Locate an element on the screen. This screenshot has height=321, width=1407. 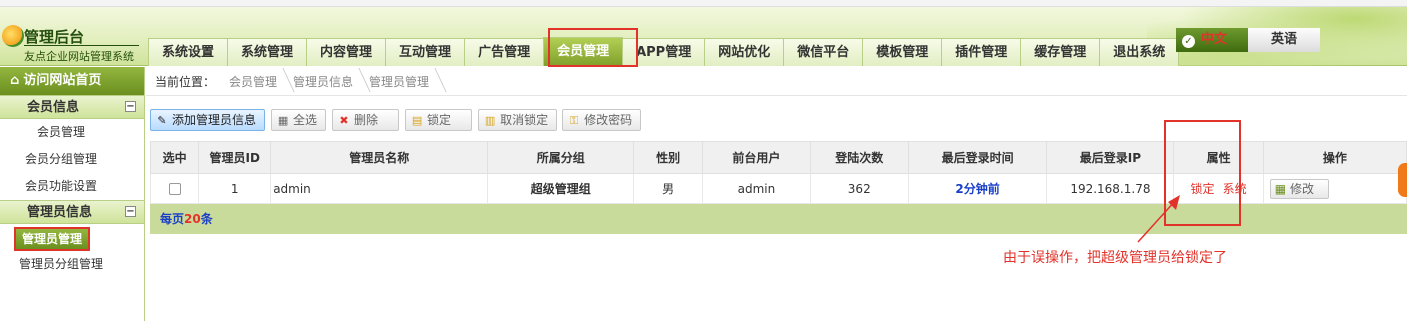
nav-highlight-box is located at coordinates (593, 47).